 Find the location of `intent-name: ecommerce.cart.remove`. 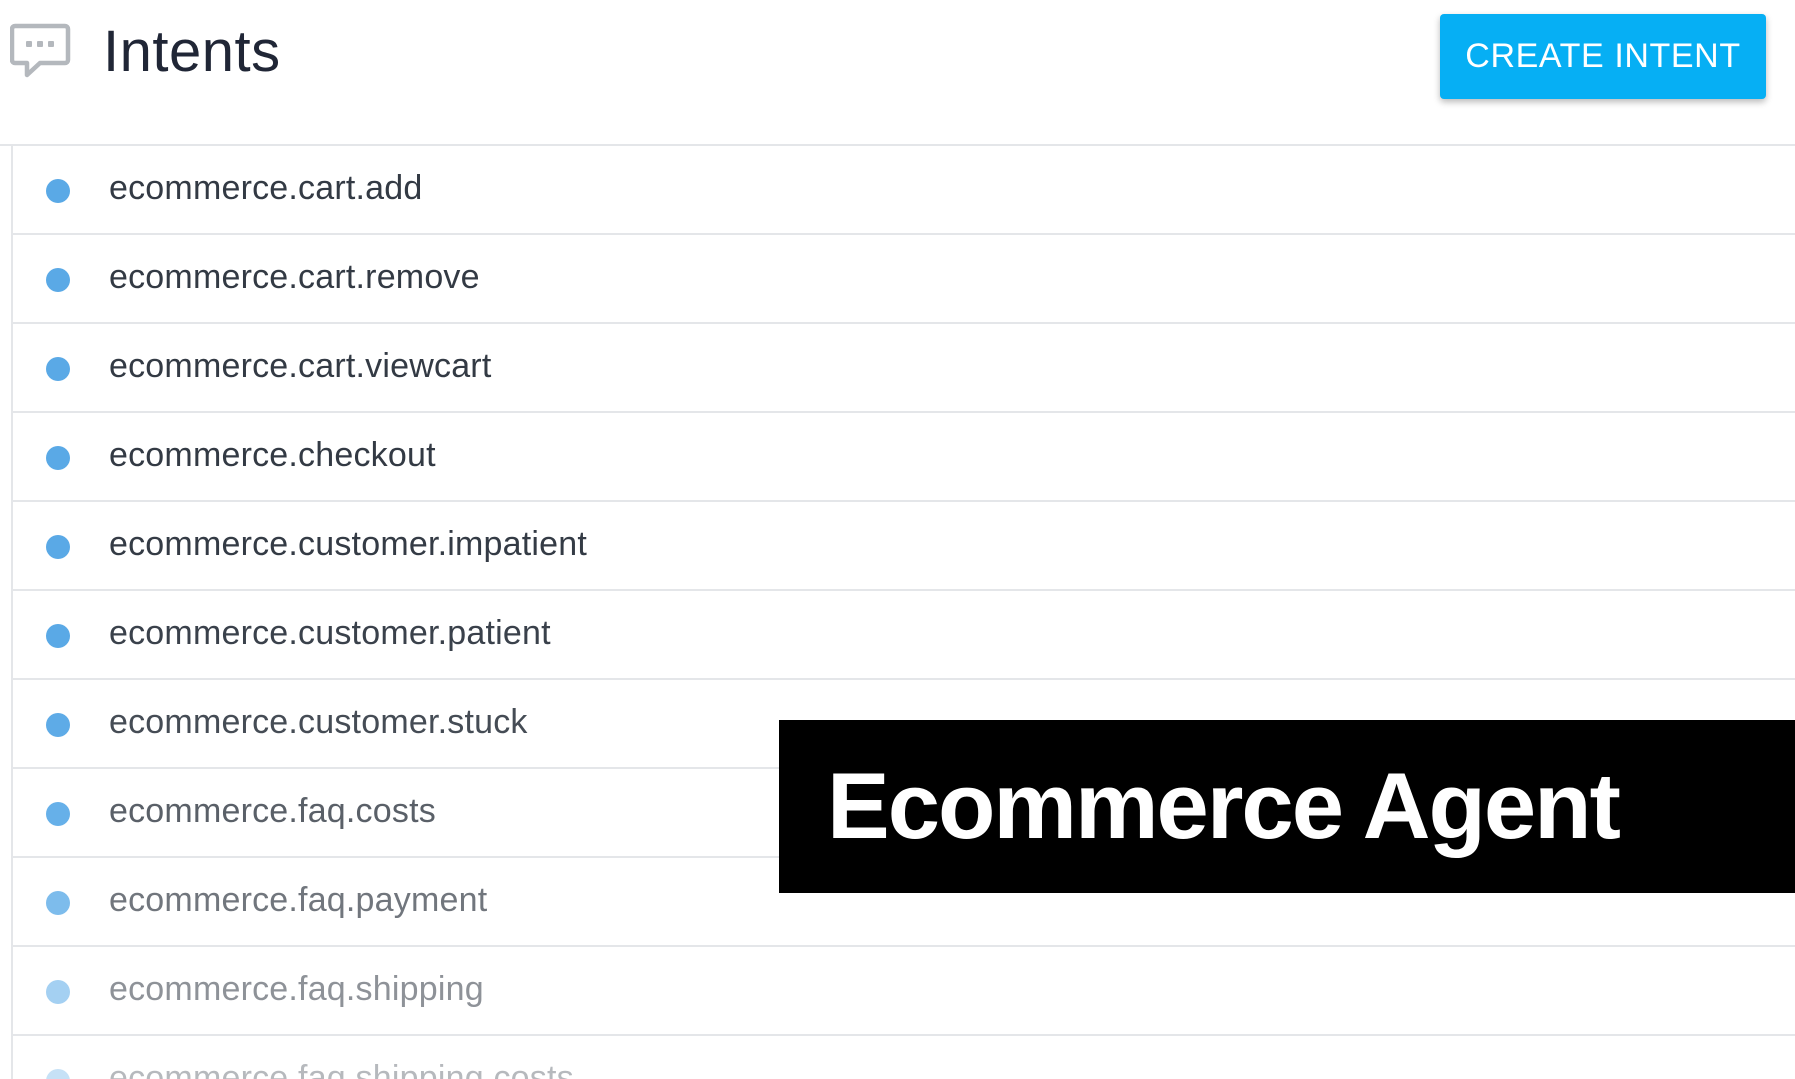

intent-name: ecommerce.cart.remove is located at coordinates (294, 277).